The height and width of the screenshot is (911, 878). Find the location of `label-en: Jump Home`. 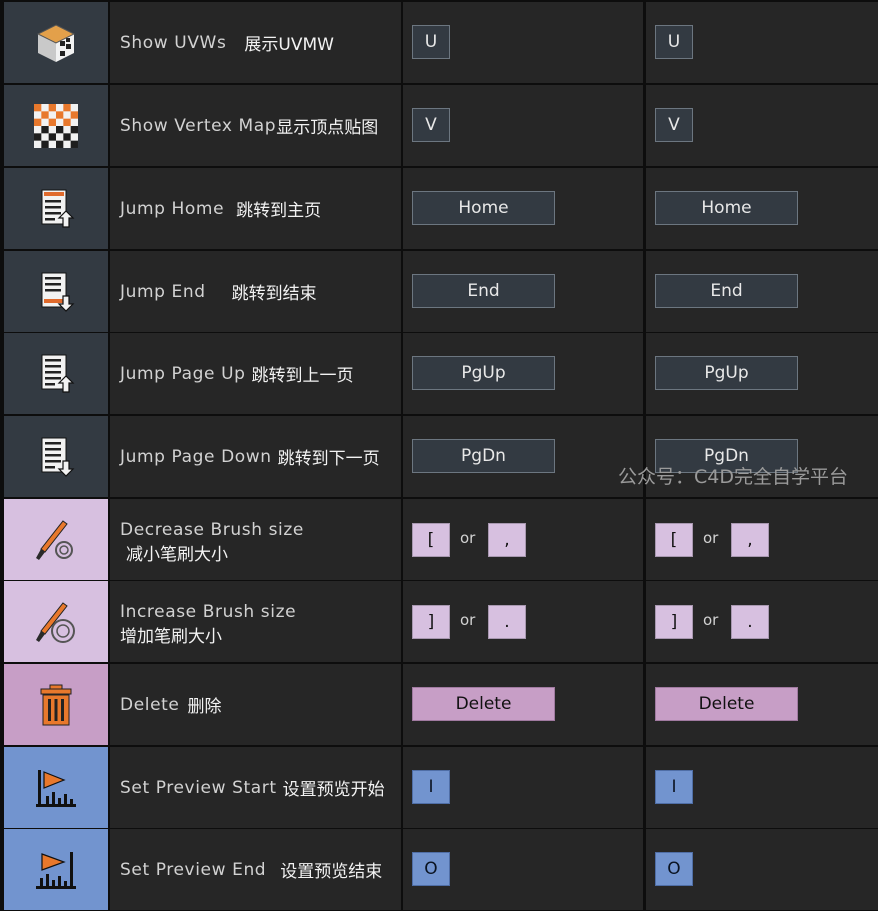

label-en: Jump Home is located at coordinates (172, 208).